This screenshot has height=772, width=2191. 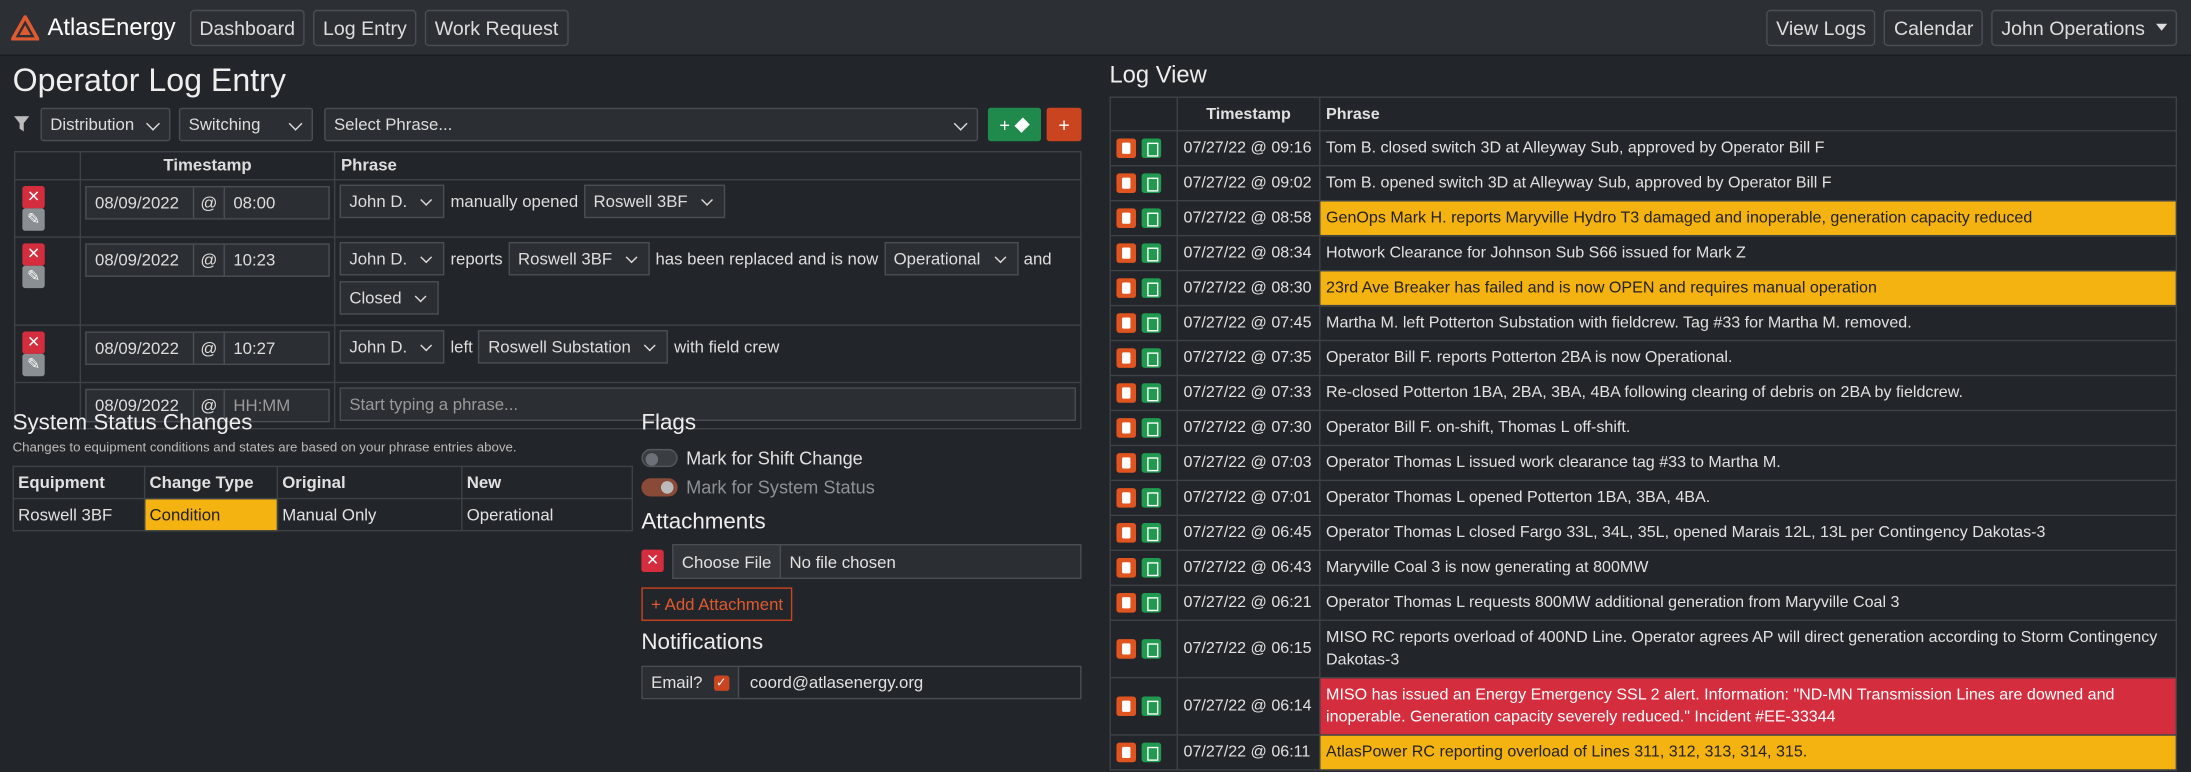 What do you see at coordinates (105, 124) in the screenshot?
I see `category-select: Distribution` at bounding box center [105, 124].